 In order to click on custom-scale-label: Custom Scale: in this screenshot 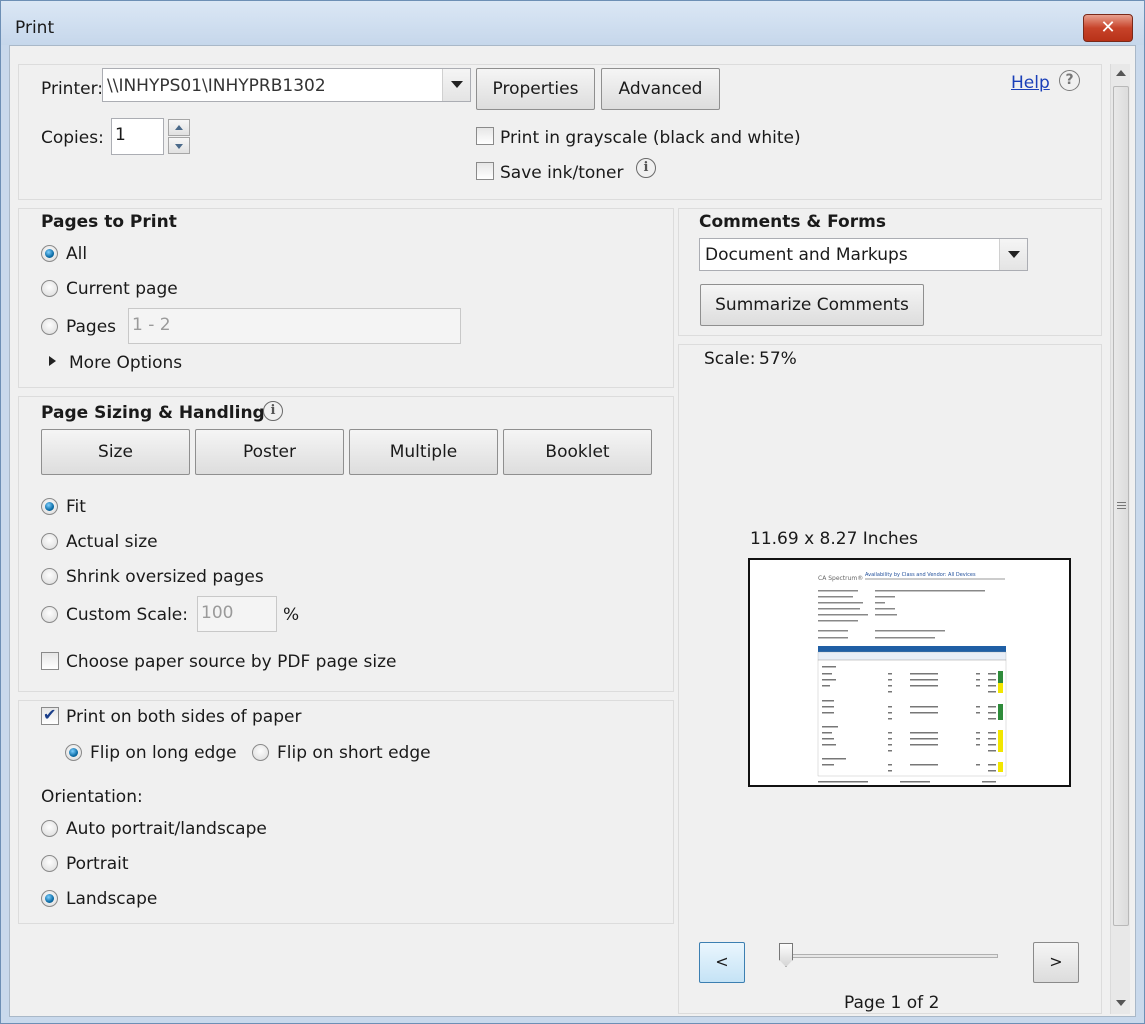, I will do `click(127, 615)`.